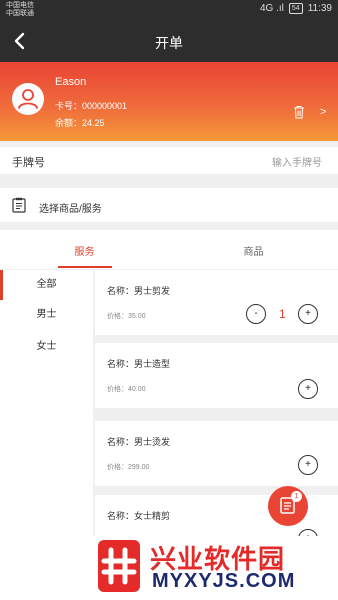 The width and height of the screenshot is (338, 600). I want to click on status-bar: 中国电信 中国联通 4G .ıl 54 11:39, so click(169, 10).